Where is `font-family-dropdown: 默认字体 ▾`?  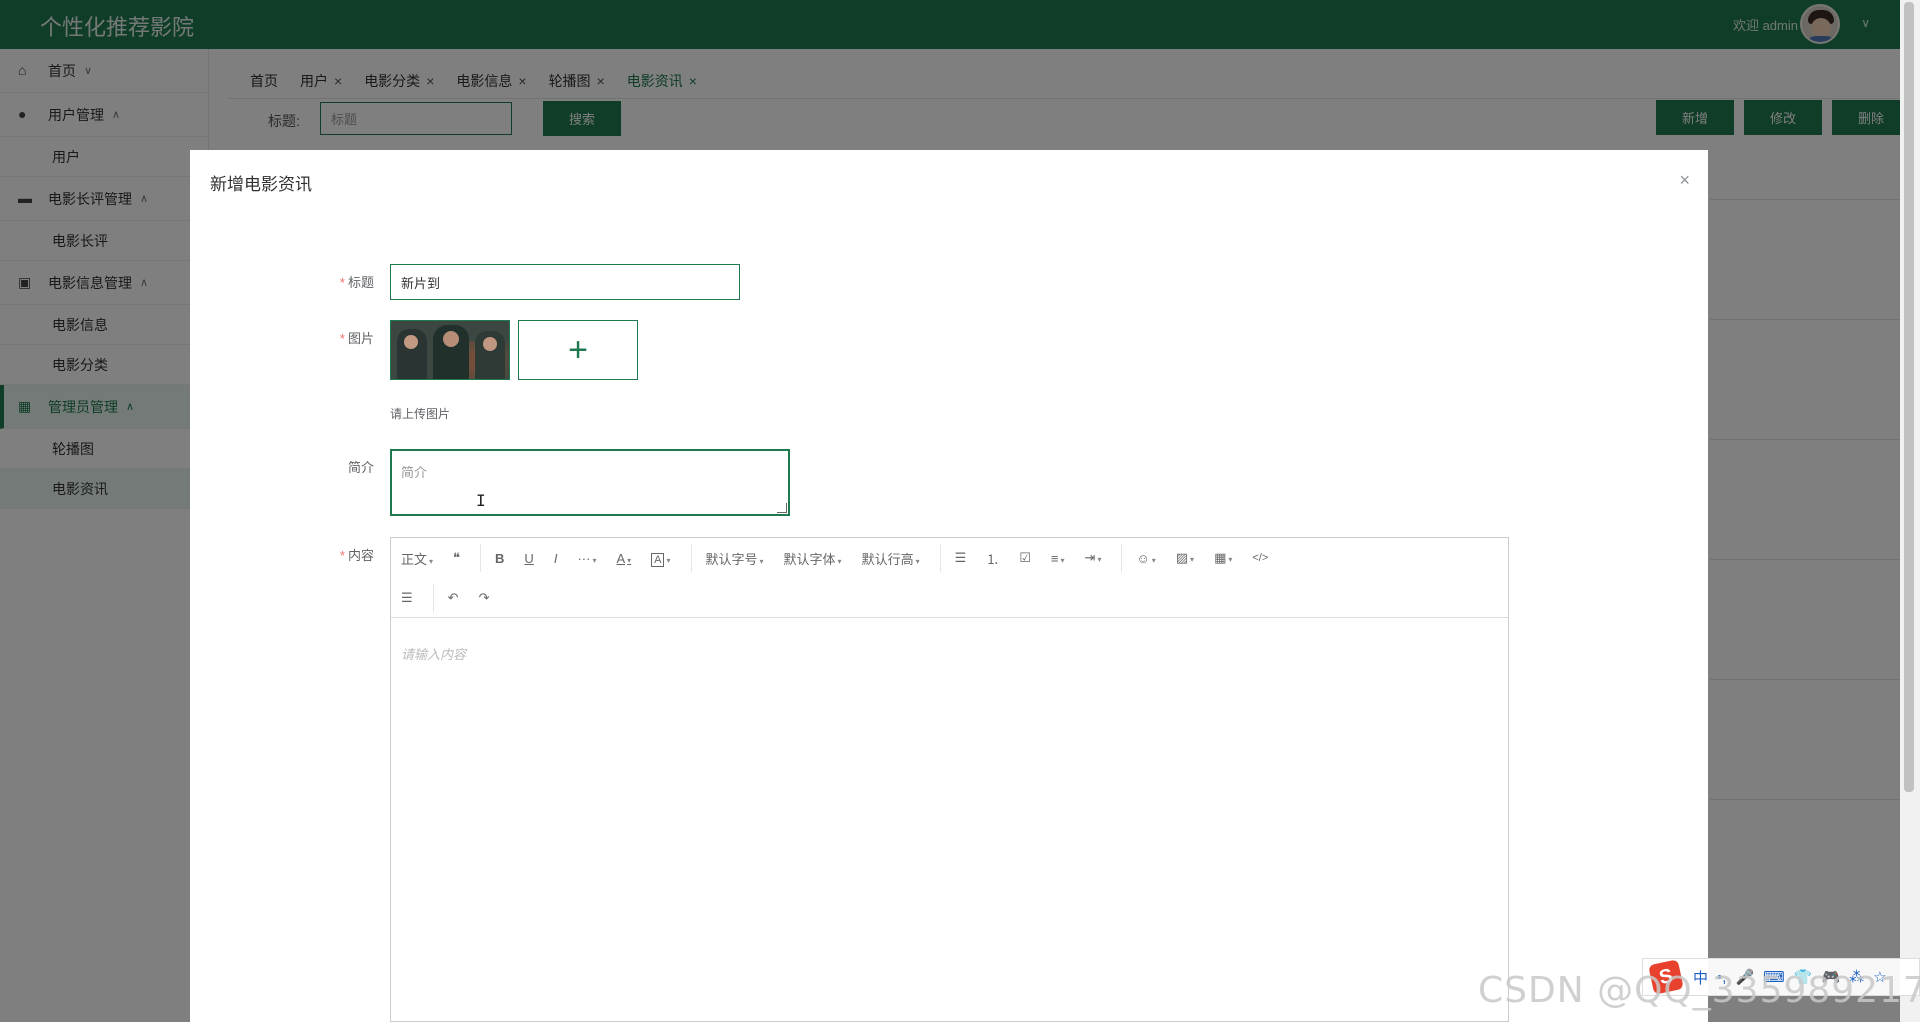
font-family-dropdown: 默认字体 ▾ is located at coordinates (813, 558).